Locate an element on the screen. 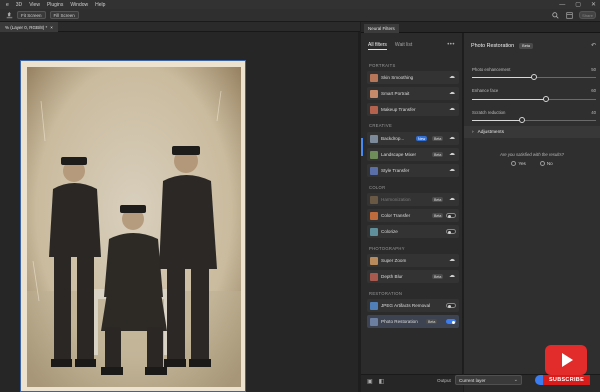 Image resolution: width=600 pixels, height=392 pixels. slider-value: 50 is located at coordinates (593, 69).